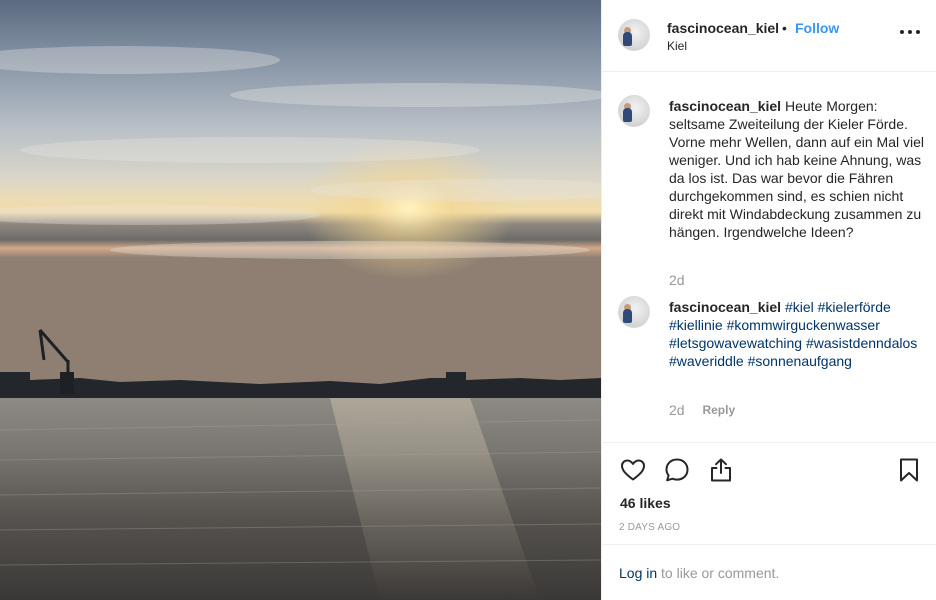 Image resolution: width=936 pixels, height=600 pixels. I want to click on bookmark-icon, so click(909, 470).